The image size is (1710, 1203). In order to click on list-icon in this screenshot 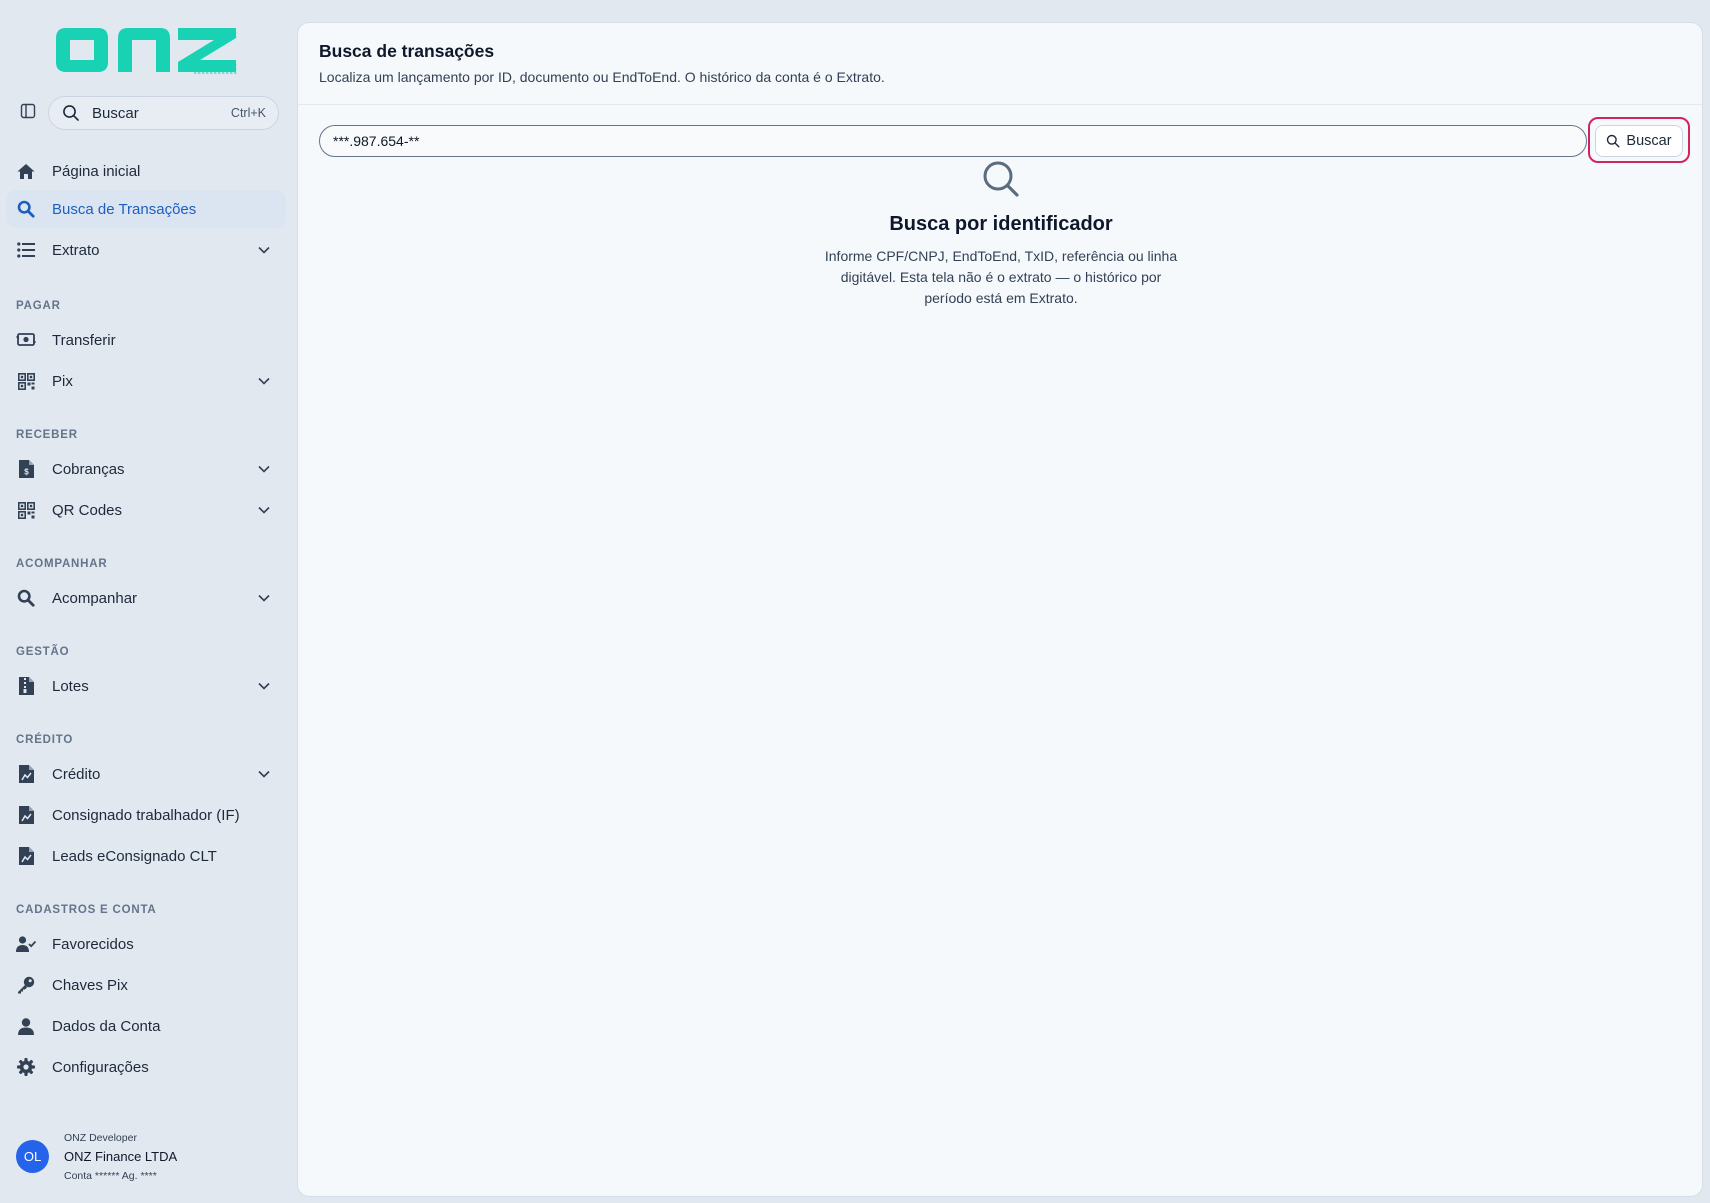, I will do `click(26, 250)`.